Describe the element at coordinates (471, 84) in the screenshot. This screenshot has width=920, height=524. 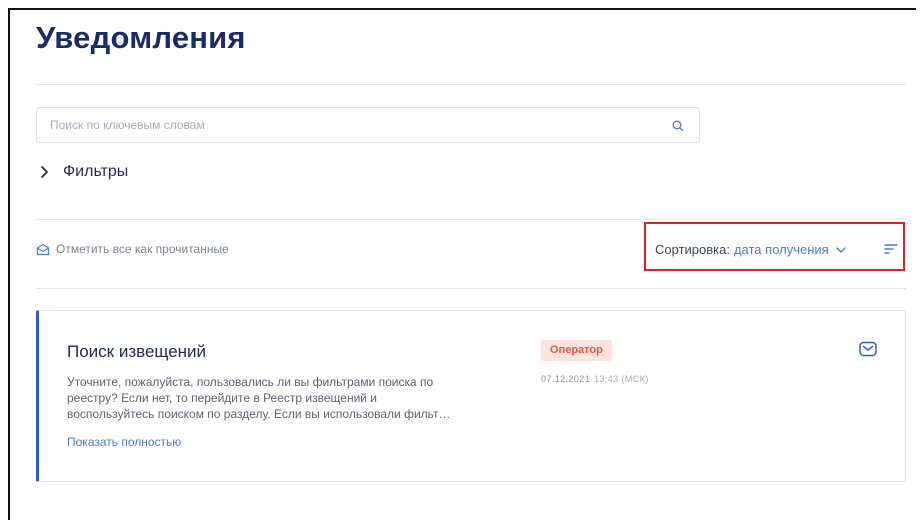
I see `title-divider` at that location.